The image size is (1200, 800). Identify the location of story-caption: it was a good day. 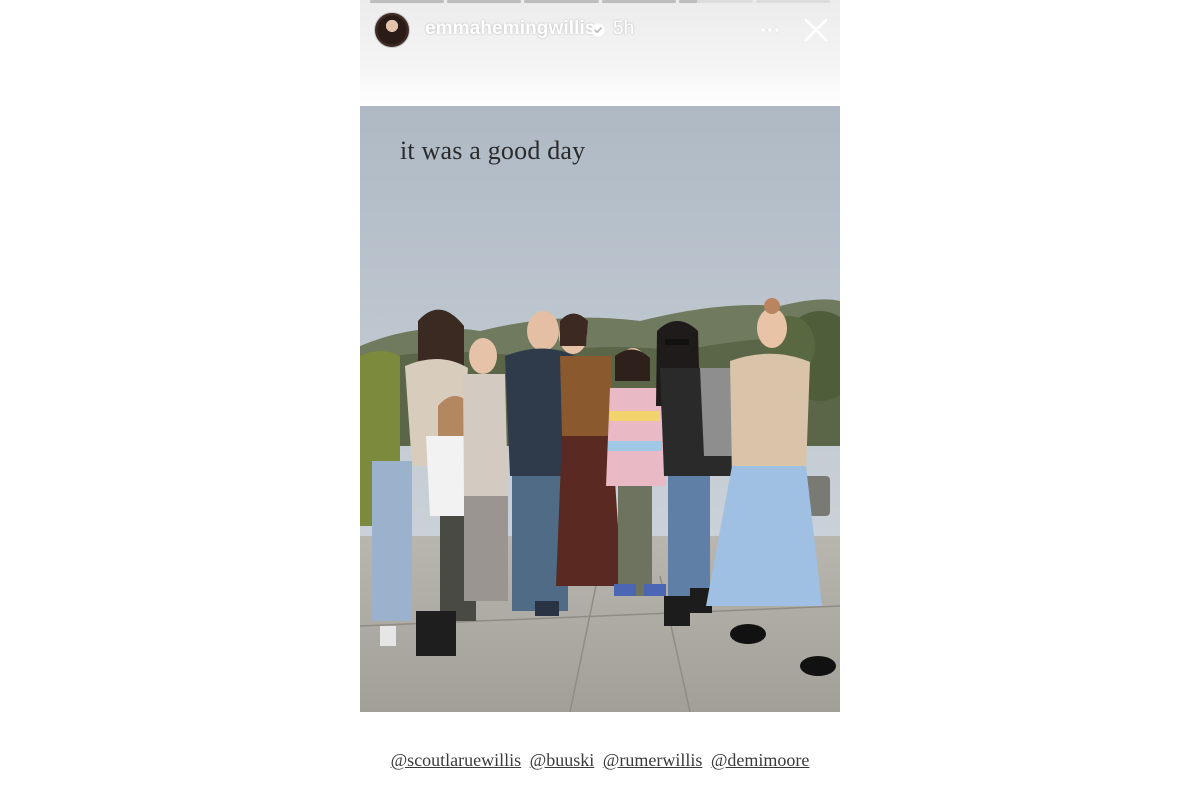
(493, 150).